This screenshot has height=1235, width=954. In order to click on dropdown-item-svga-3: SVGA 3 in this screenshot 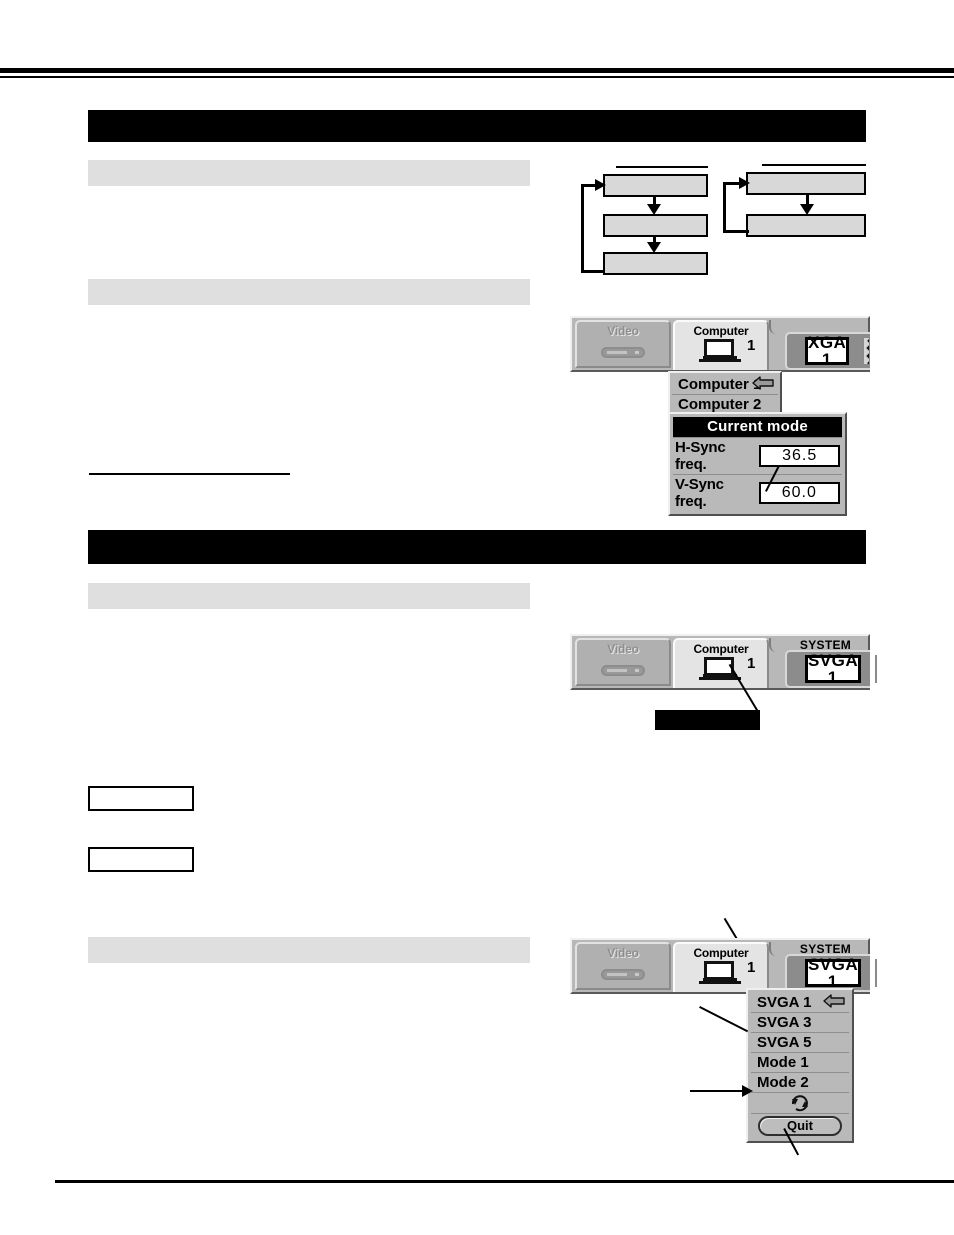, I will do `click(800, 1023)`.